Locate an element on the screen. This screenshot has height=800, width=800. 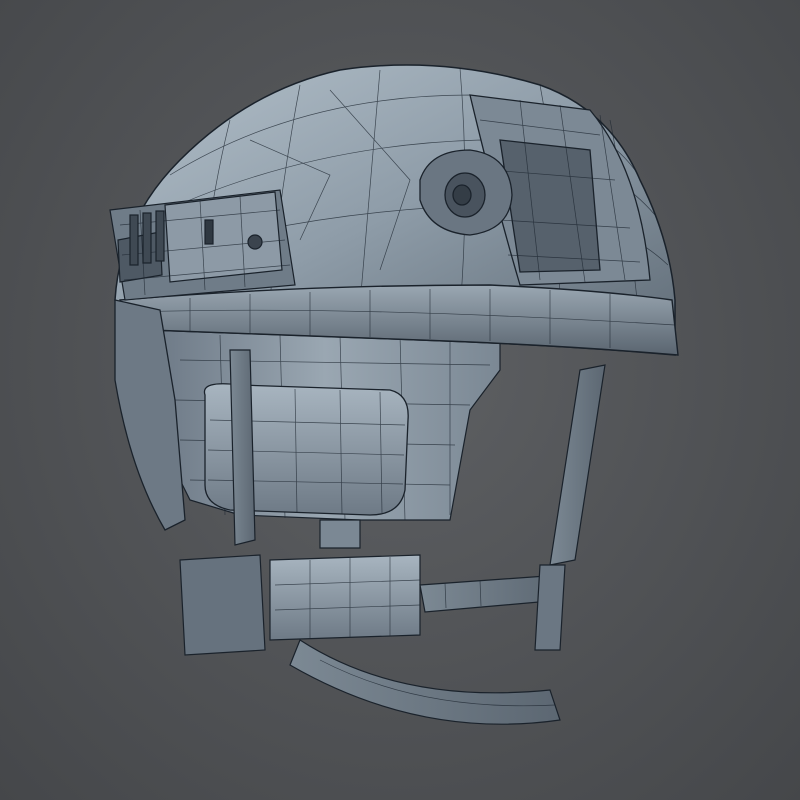
side-knob is located at coordinates (466, 192).